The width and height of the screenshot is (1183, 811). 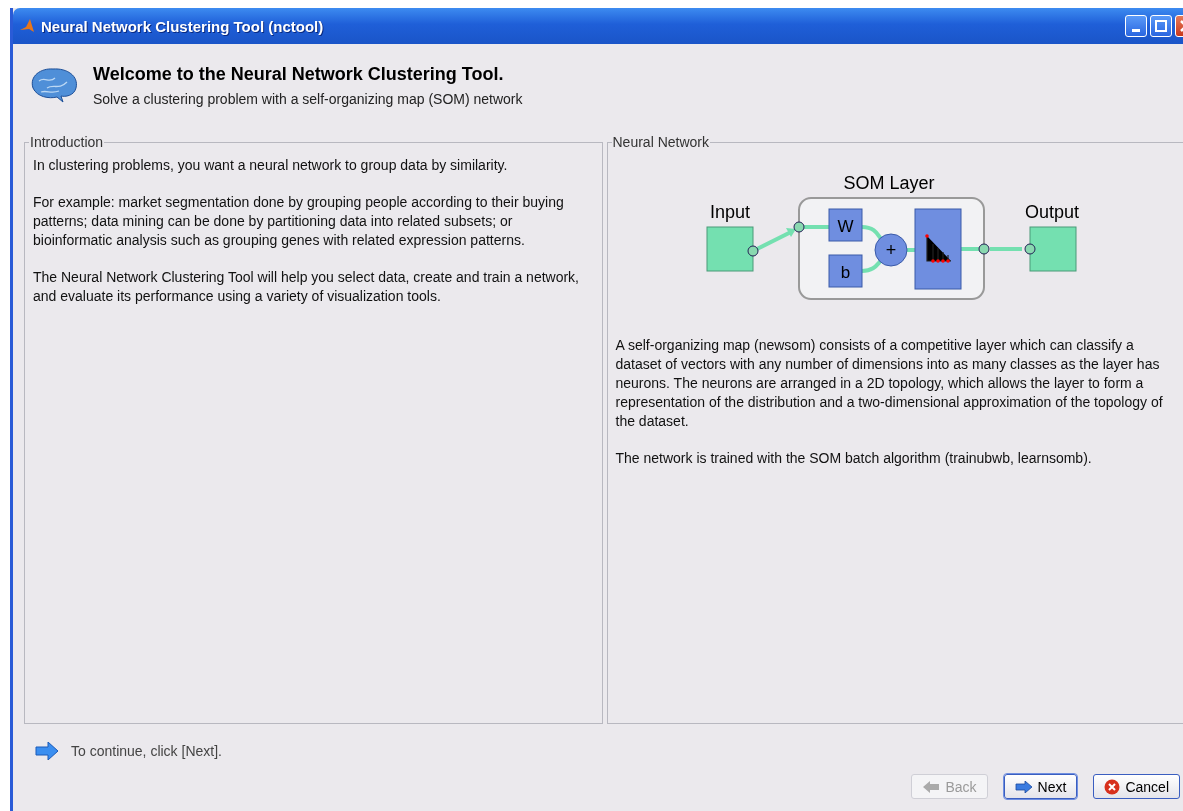 What do you see at coordinates (854, 458) in the screenshot?
I see `network-paragraph: The network is trained with the SOM batch algorithm (trainubwb, learnsomb).` at bounding box center [854, 458].